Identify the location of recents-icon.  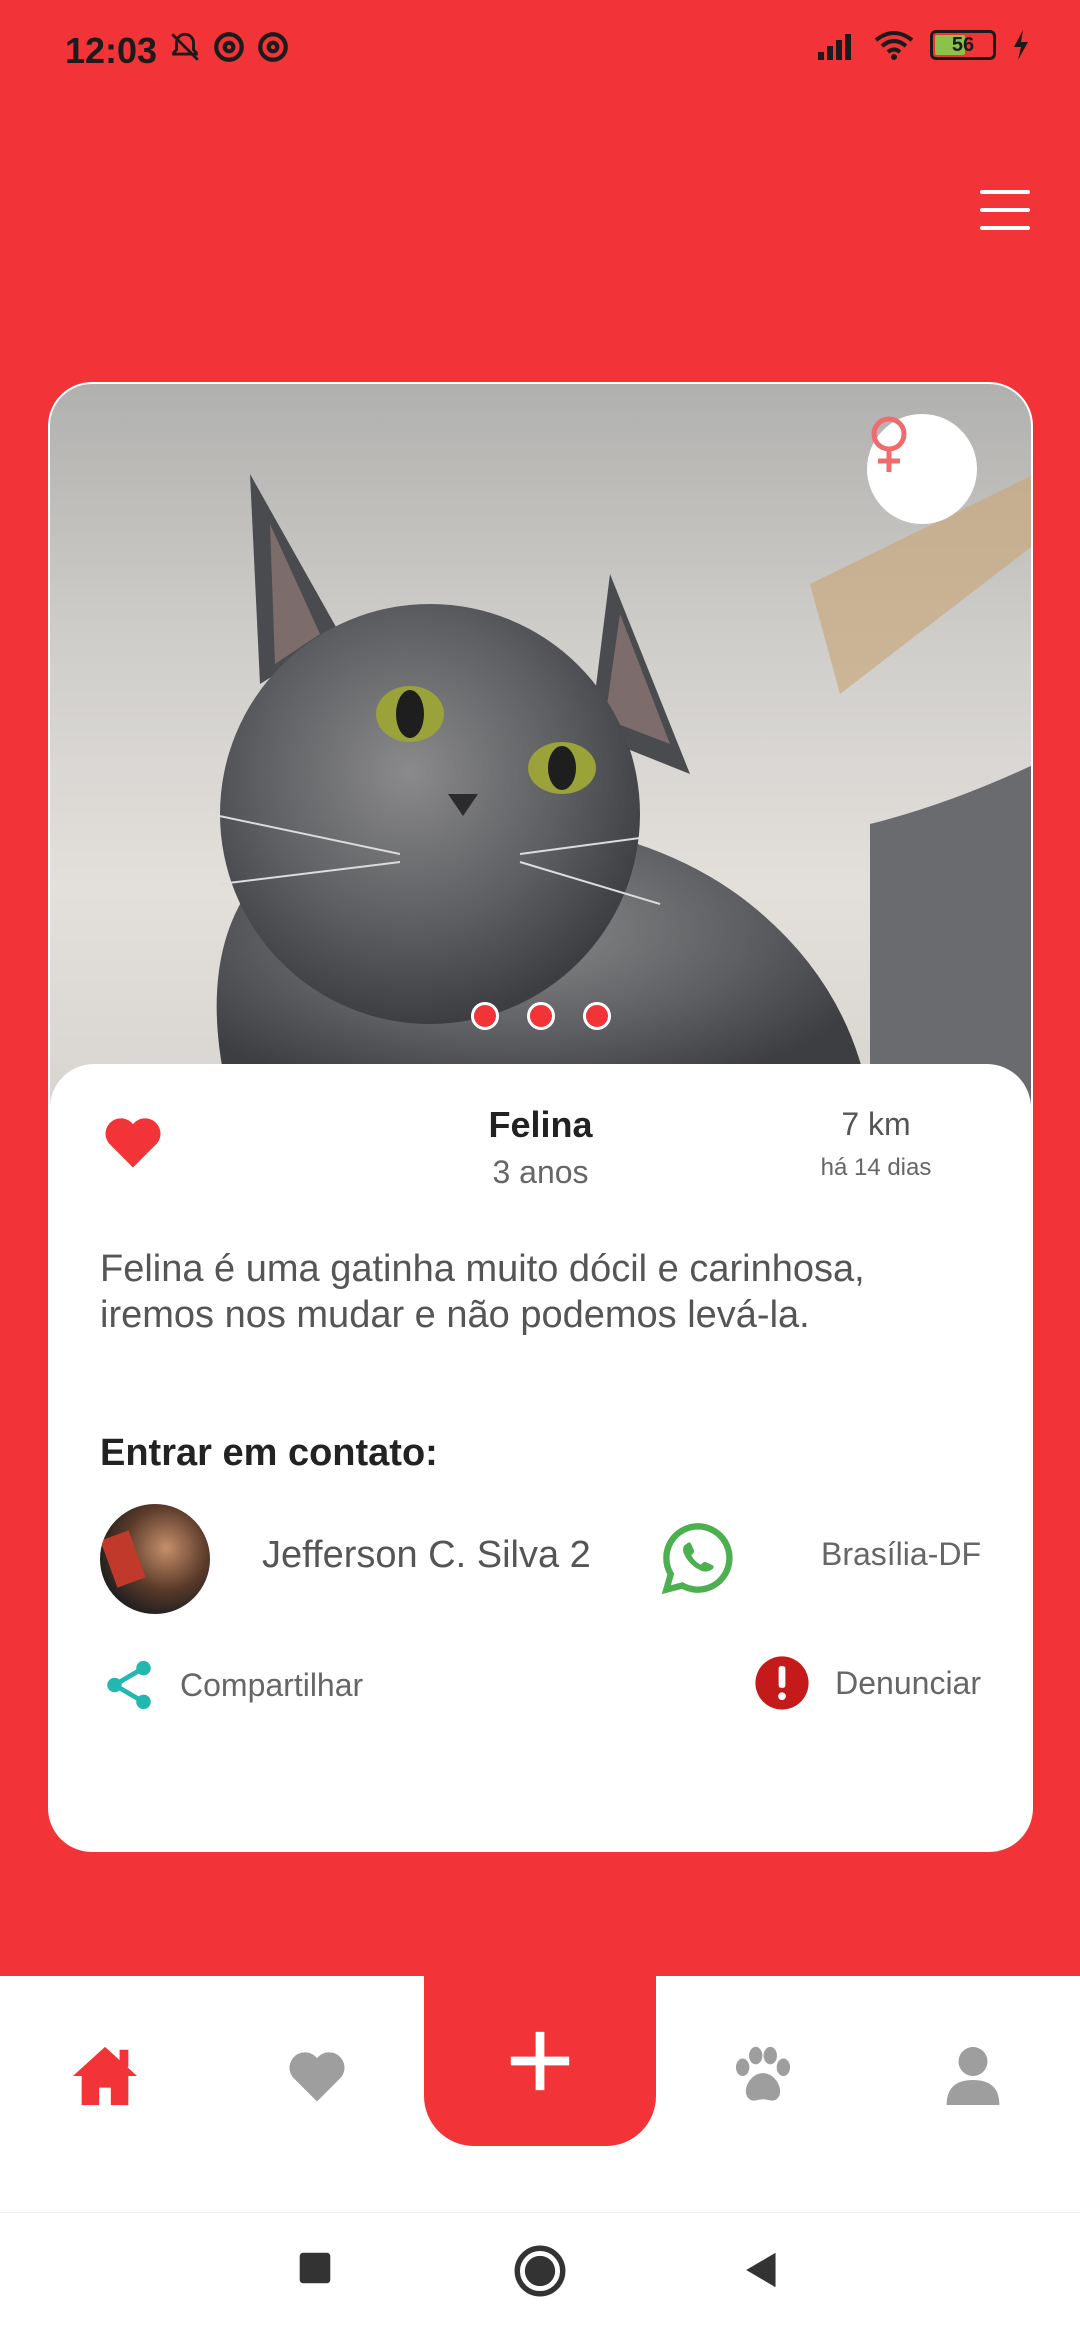
(315, 2270).